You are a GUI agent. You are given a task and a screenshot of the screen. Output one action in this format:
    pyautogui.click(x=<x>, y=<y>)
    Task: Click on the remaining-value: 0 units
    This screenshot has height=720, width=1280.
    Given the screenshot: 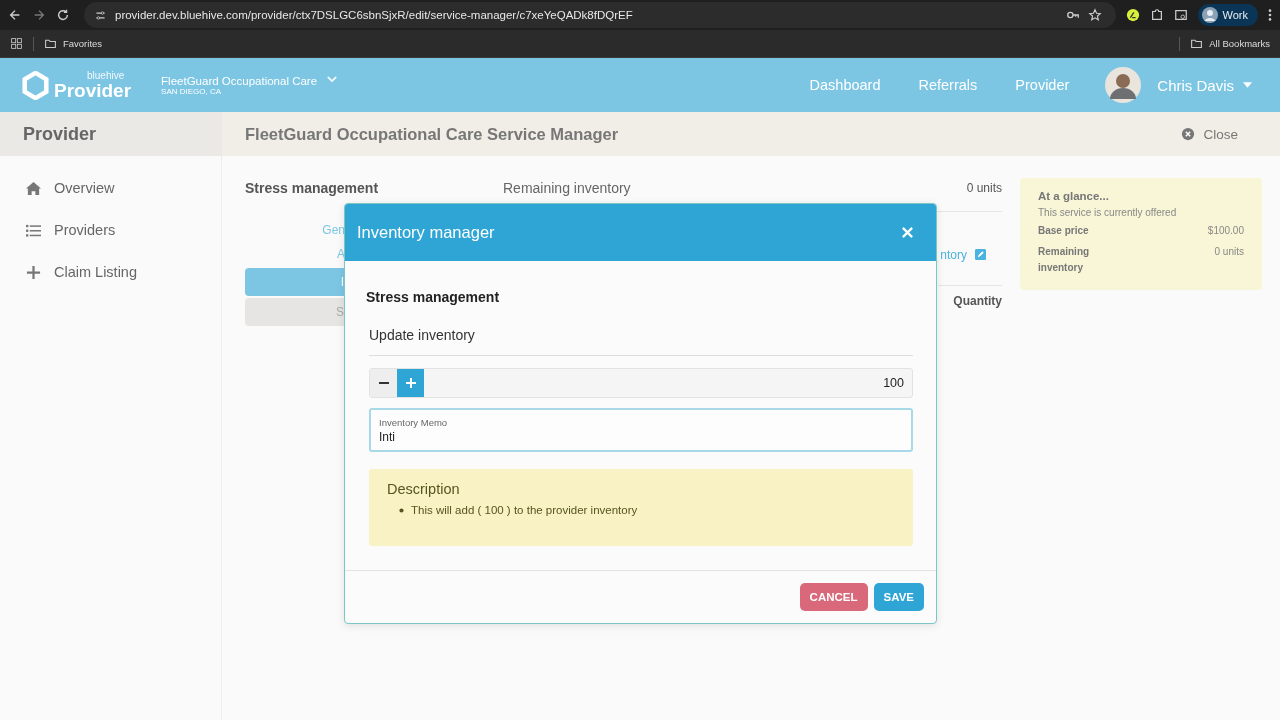 What is the action you would take?
    pyautogui.click(x=984, y=188)
    